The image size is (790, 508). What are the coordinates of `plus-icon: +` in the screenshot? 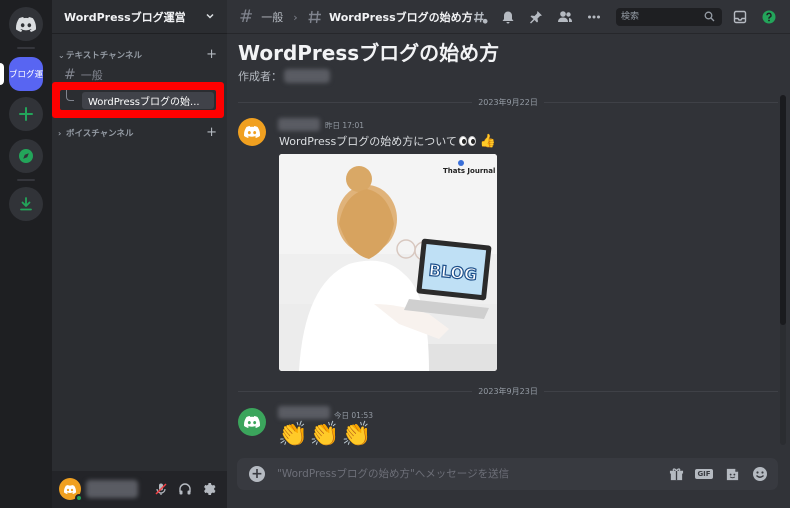 It's located at (257, 474).